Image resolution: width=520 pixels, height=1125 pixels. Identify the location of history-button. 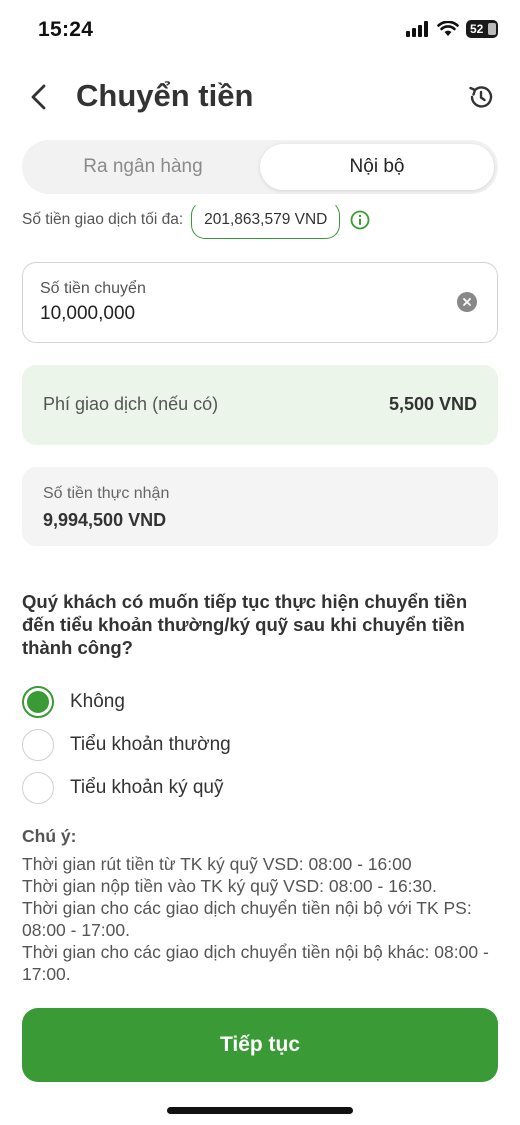
(481, 97).